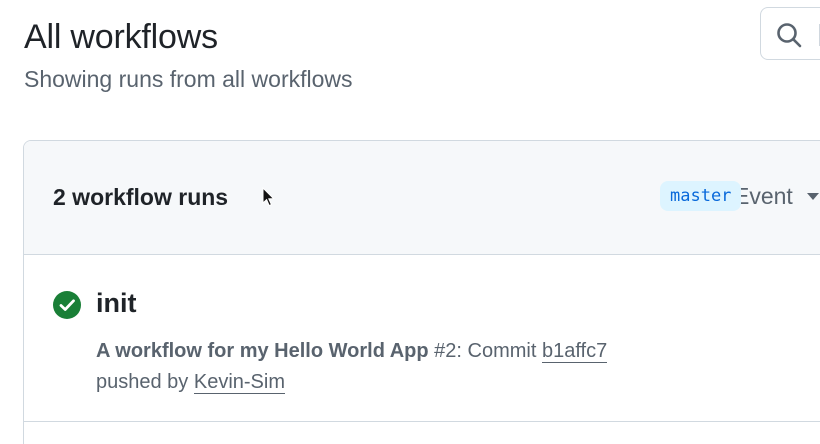 The height and width of the screenshot is (444, 820). What do you see at coordinates (268, 197) in the screenshot?
I see `mouse-pointer-icon` at bounding box center [268, 197].